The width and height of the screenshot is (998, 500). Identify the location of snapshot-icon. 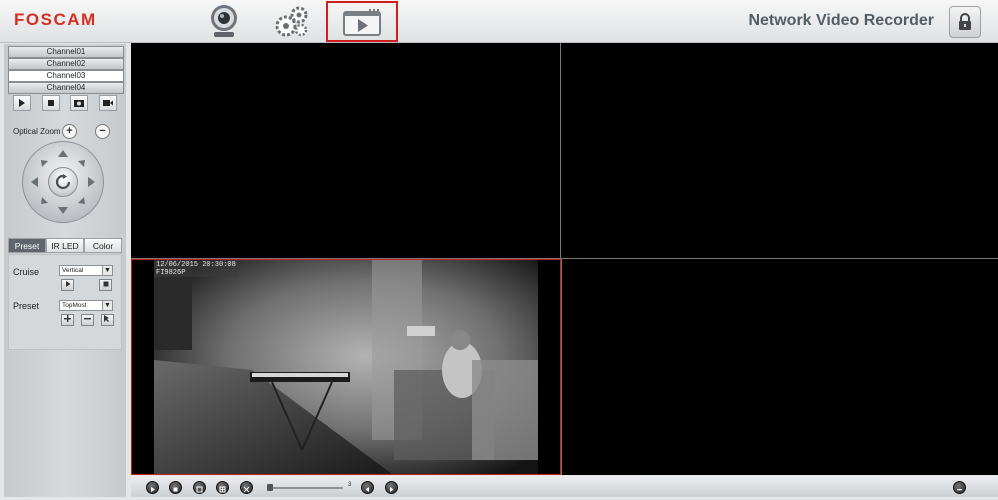
(79, 103).